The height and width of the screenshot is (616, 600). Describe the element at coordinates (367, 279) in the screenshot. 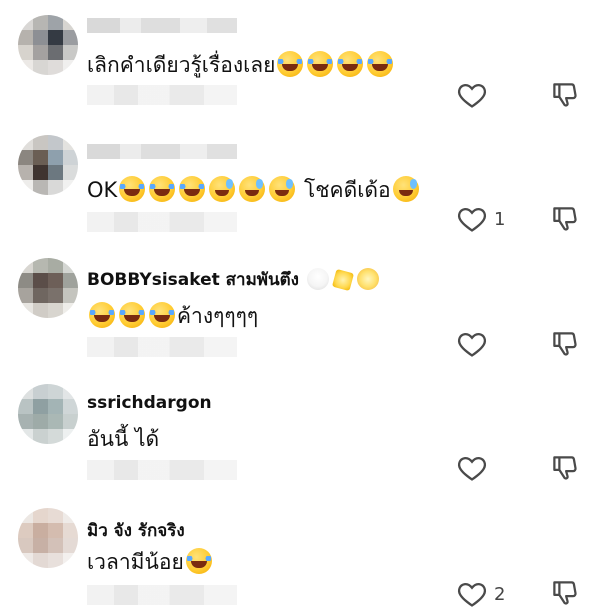

I see `dizzy-icon` at that location.